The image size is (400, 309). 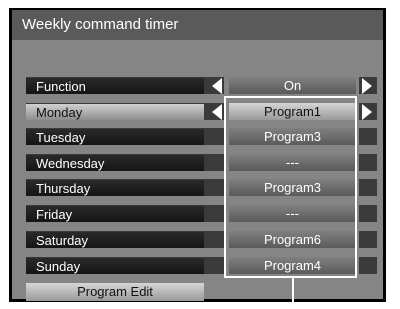 What do you see at coordinates (115, 292) in the screenshot?
I see `program-edit-button: Program Edit` at bounding box center [115, 292].